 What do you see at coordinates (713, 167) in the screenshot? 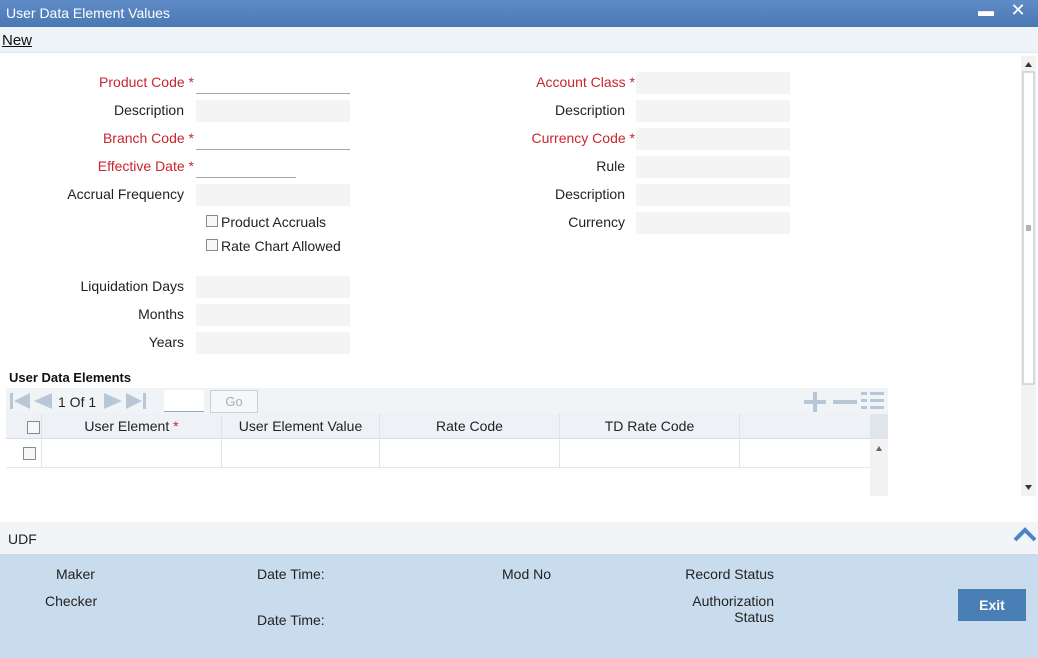
I see `rule-input` at bounding box center [713, 167].